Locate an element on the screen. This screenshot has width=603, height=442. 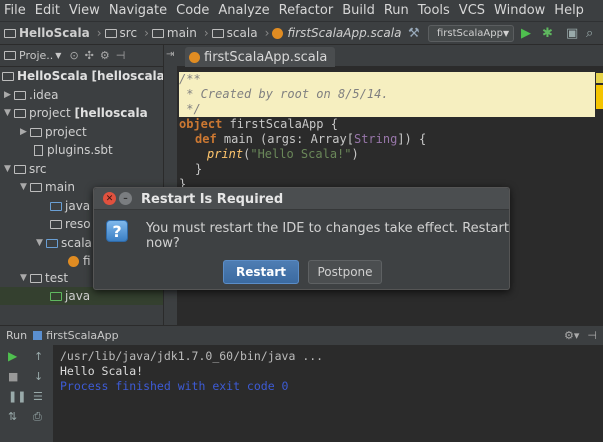
code-line: object firstScalaApp { is located at coordinates (258, 124).